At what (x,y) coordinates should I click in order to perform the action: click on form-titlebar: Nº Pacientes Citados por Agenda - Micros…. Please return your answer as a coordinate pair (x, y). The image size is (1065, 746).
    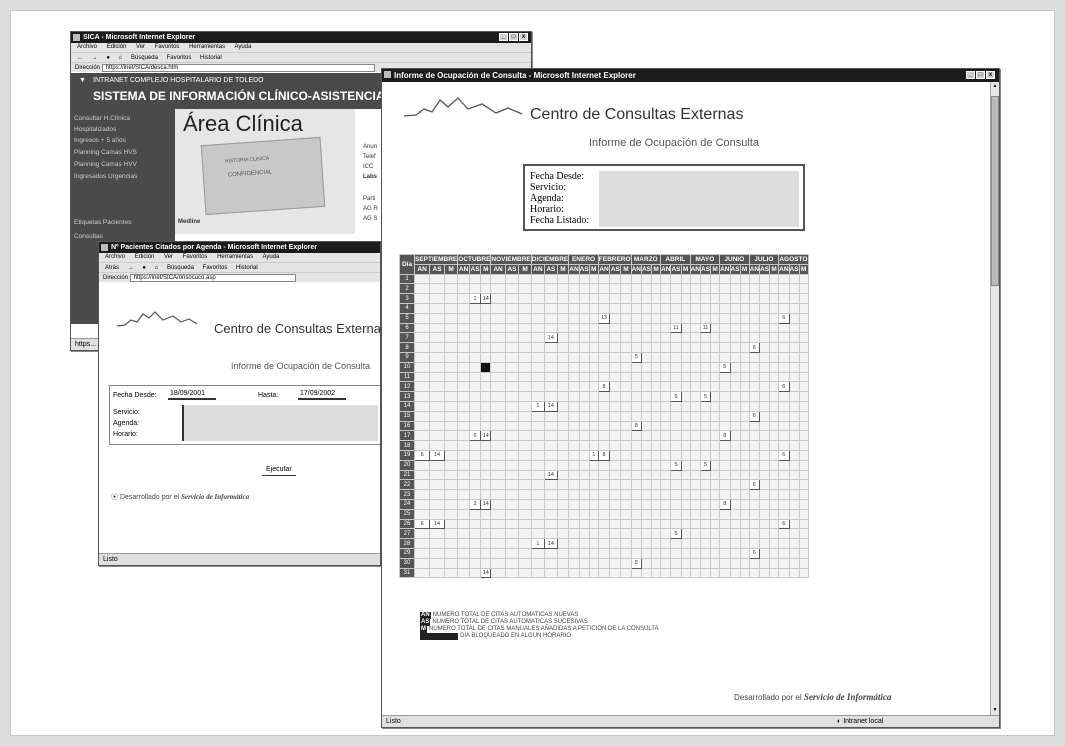
    Looking at the image, I should click on (239, 247).